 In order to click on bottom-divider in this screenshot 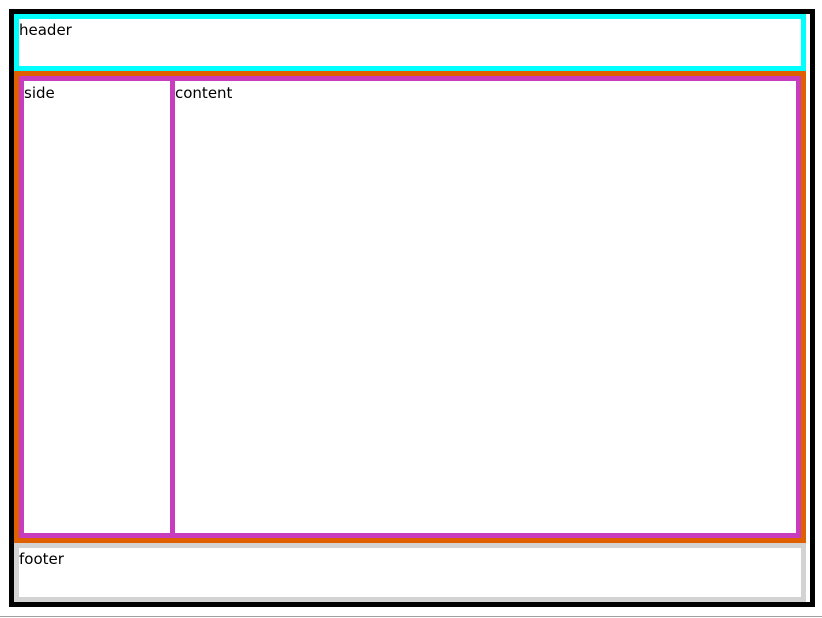, I will do `click(411, 616)`.